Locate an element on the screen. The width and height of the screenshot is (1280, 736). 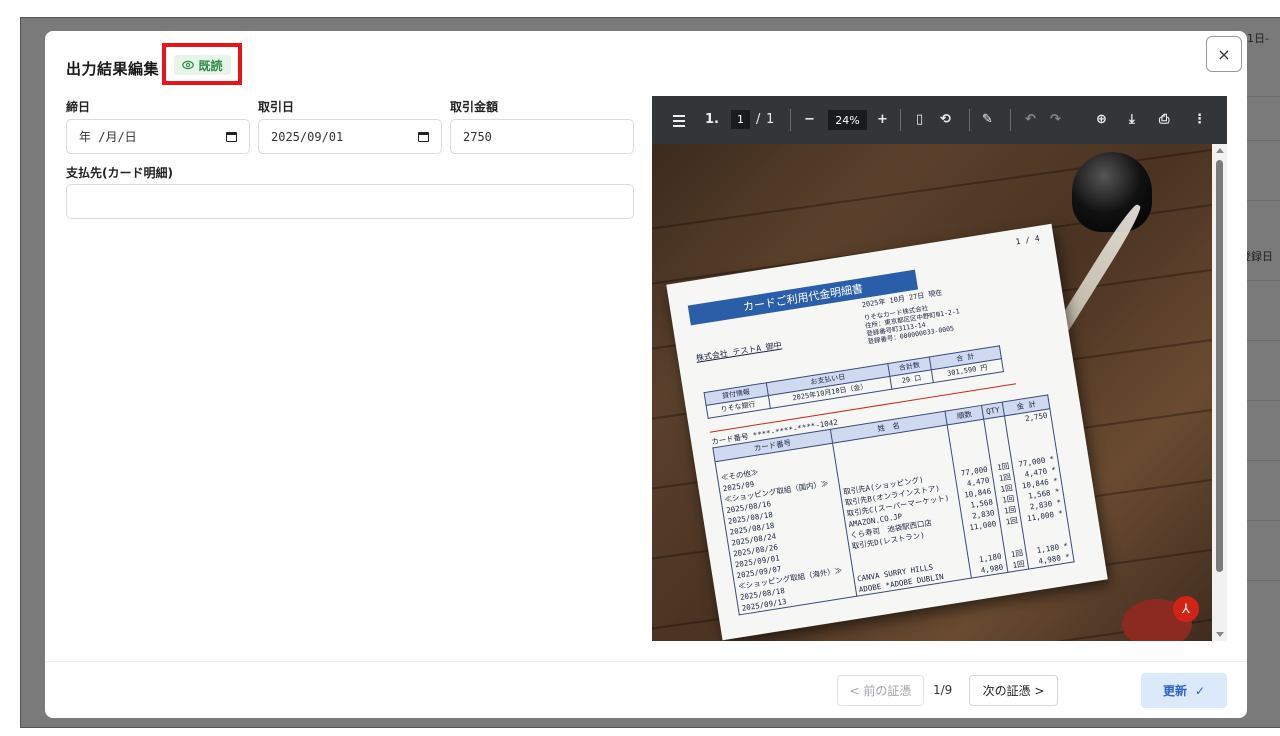
page-number-input: 1 is located at coordinates (740, 119).